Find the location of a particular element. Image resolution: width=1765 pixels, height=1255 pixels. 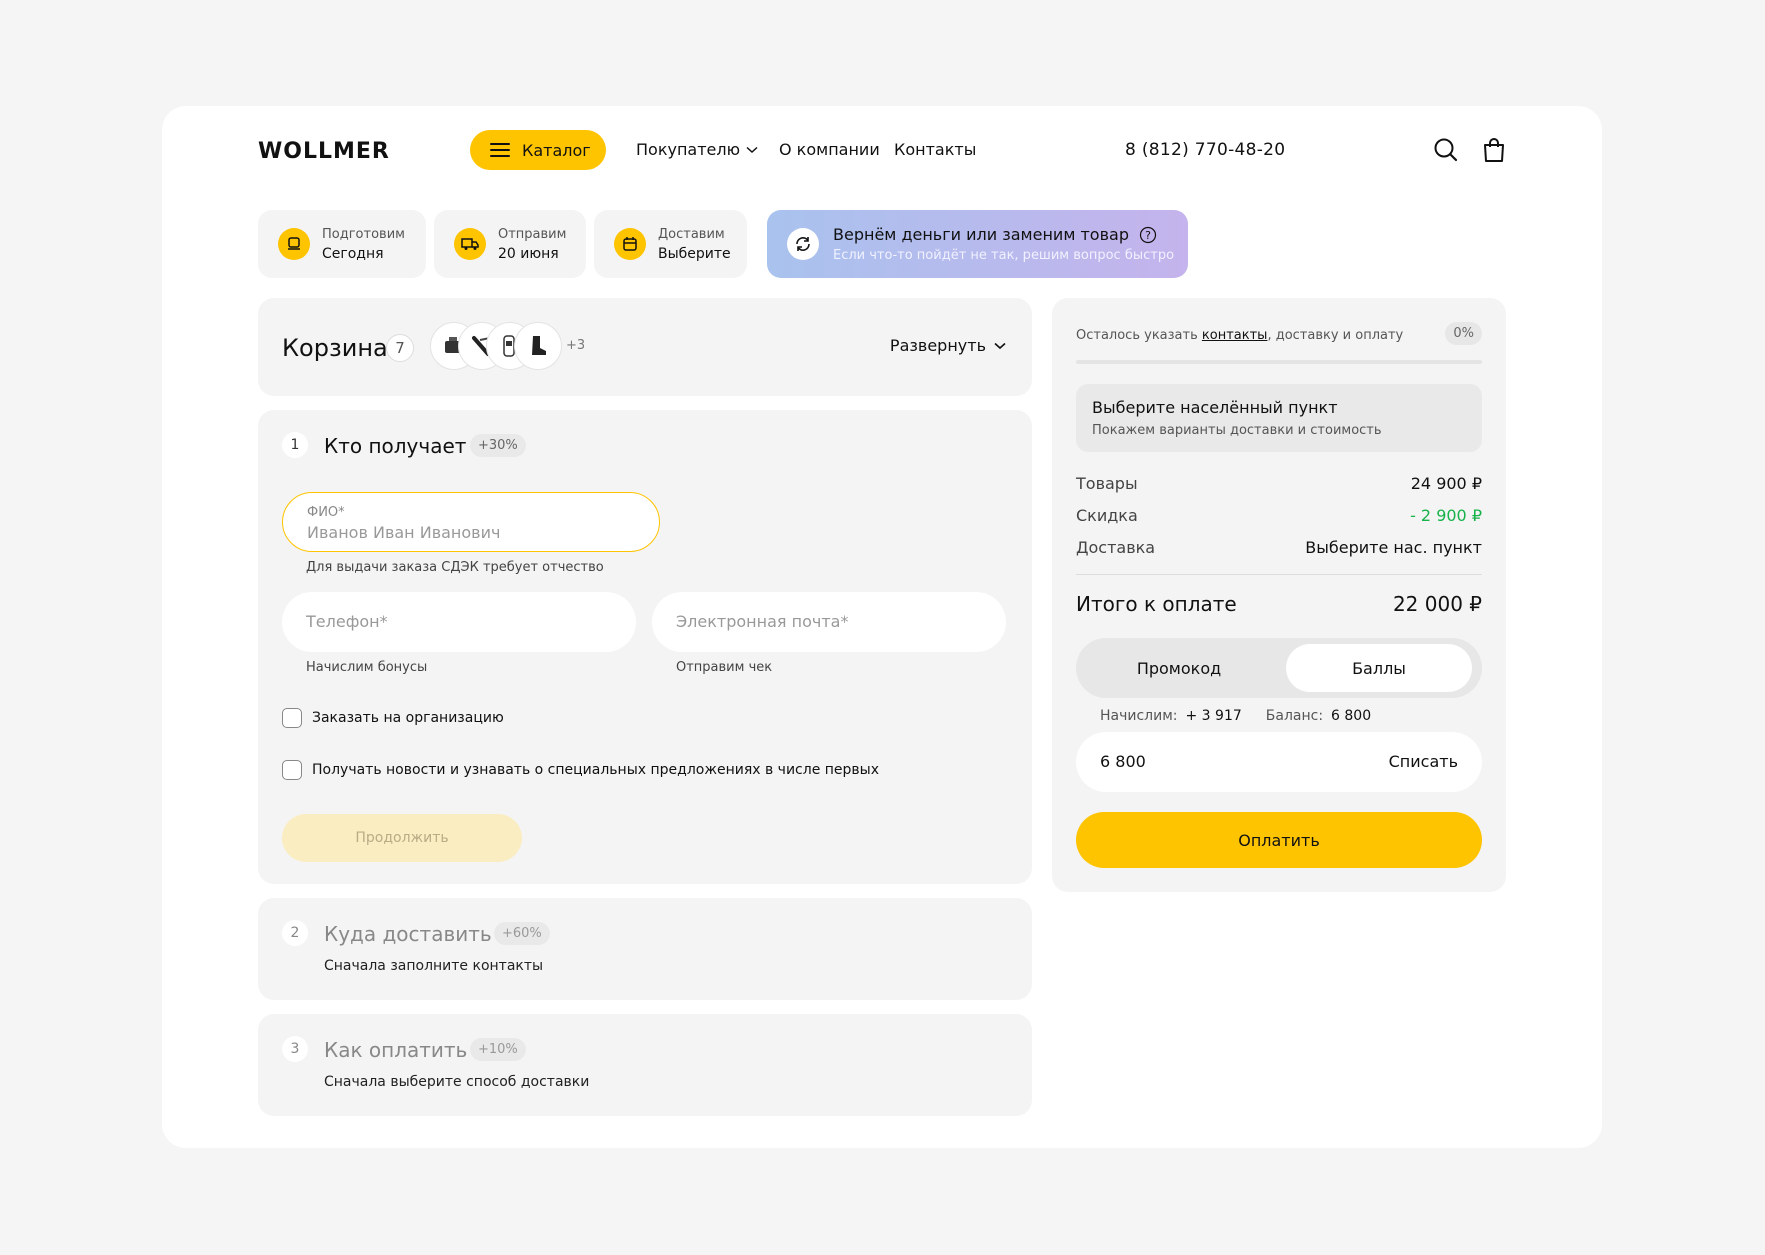

boot-icon is located at coordinates (539, 345).